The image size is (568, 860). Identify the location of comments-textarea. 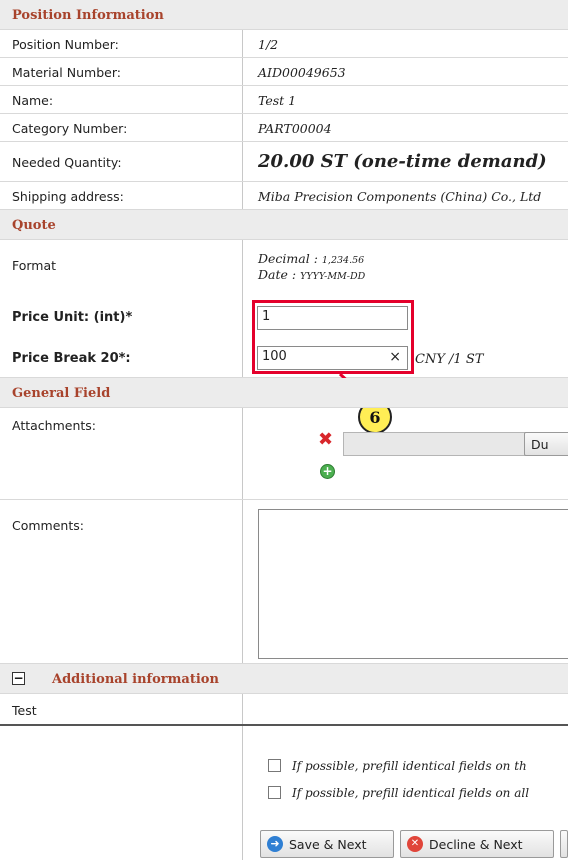
(413, 584).